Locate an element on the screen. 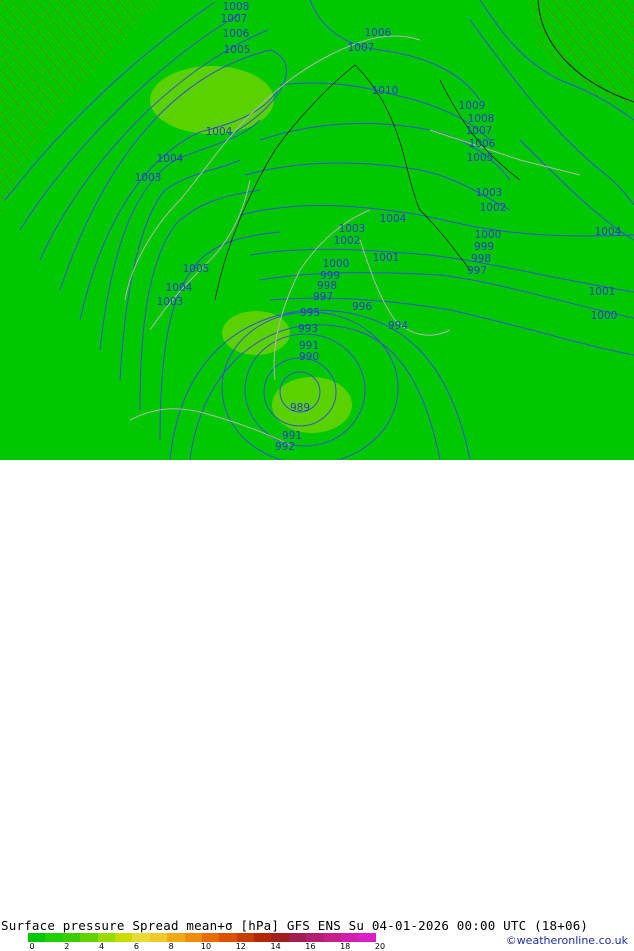 The width and height of the screenshot is (634, 951). colorbar is located at coordinates (202, 937).